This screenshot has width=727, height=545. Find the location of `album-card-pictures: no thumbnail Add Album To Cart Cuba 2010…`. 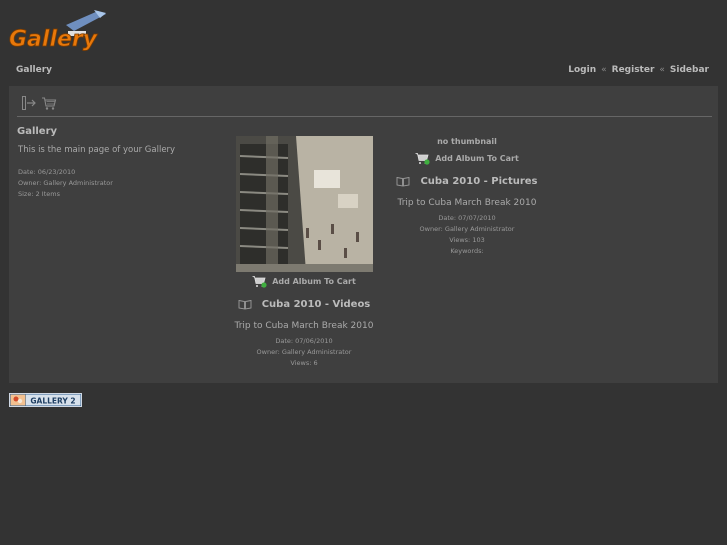

album-card-pictures: no thumbnail Add Album To Cart Cuba 2010… is located at coordinates (467, 196).